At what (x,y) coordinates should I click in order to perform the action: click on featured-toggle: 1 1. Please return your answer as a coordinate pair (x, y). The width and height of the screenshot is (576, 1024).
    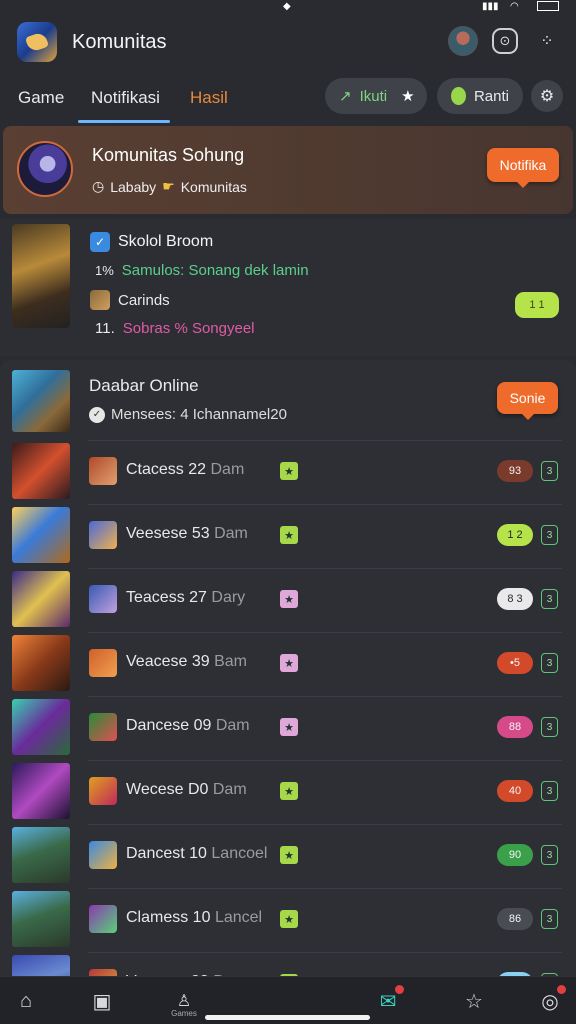
    Looking at the image, I should click on (537, 305).